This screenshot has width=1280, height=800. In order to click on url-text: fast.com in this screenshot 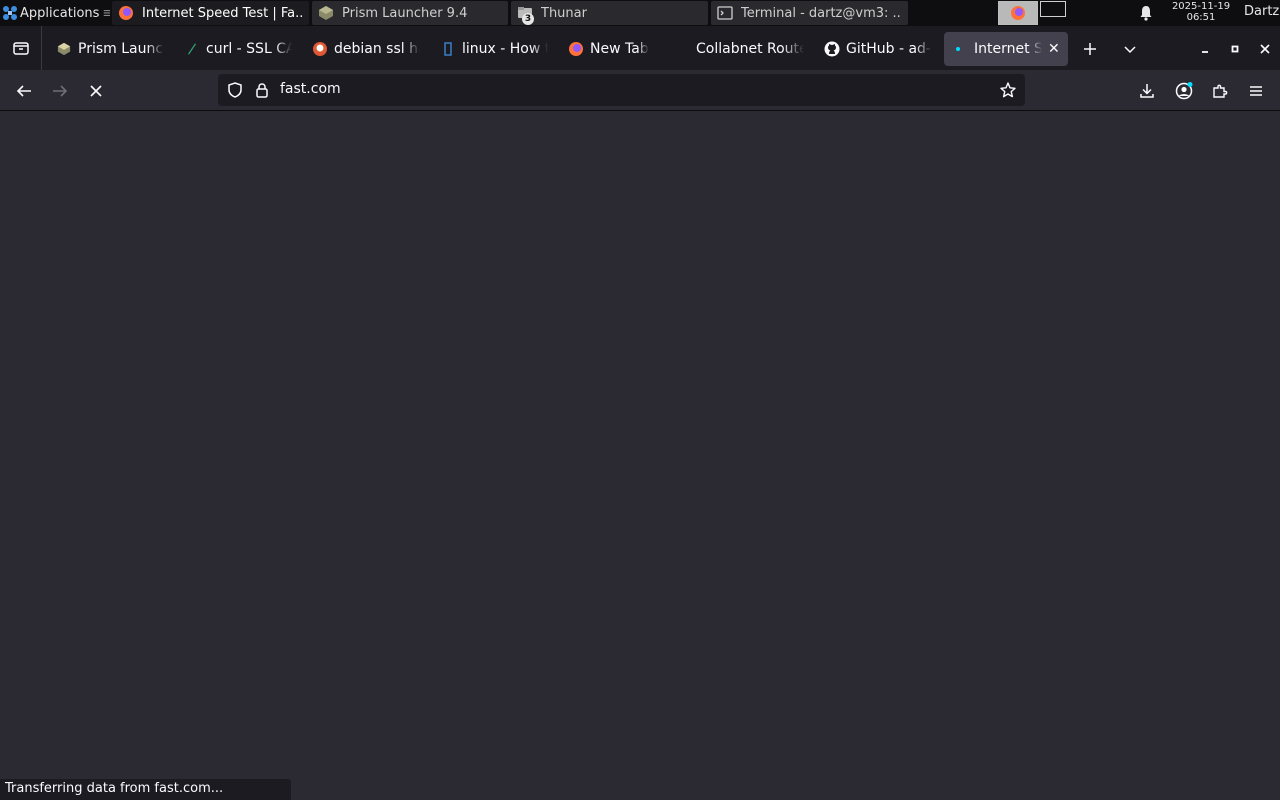, I will do `click(310, 89)`.